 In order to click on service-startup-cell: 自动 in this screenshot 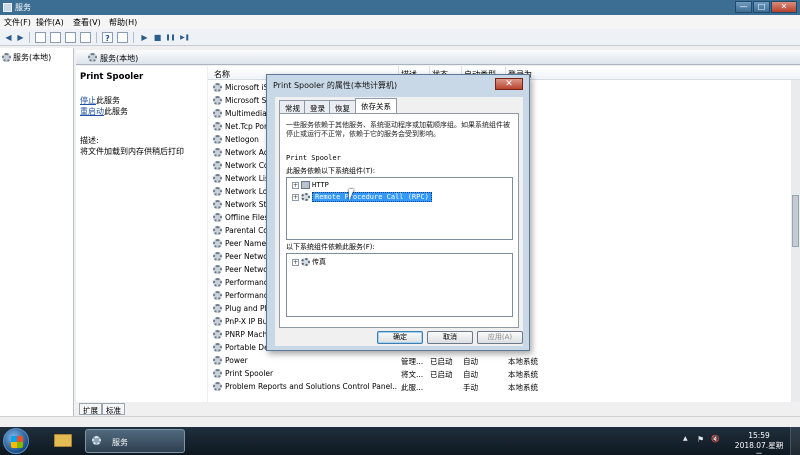, I will do `click(470, 374)`.